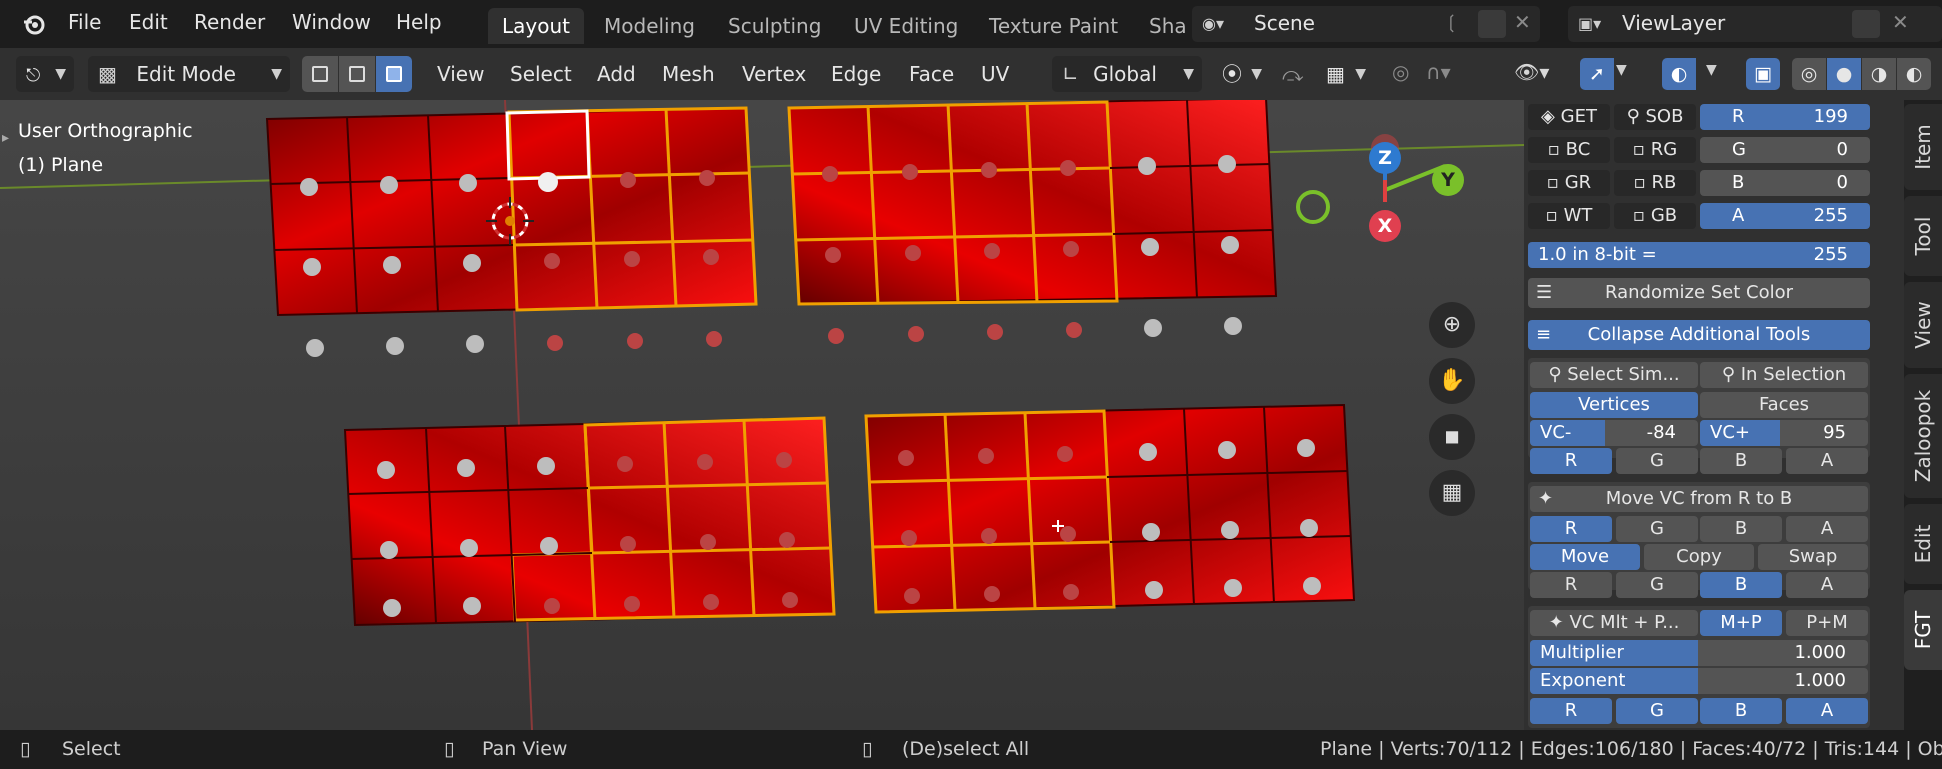  What do you see at coordinates (1827, 529) in the screenshot?
I see `source-a-toggle: A` at bounding box center [1827, 529].